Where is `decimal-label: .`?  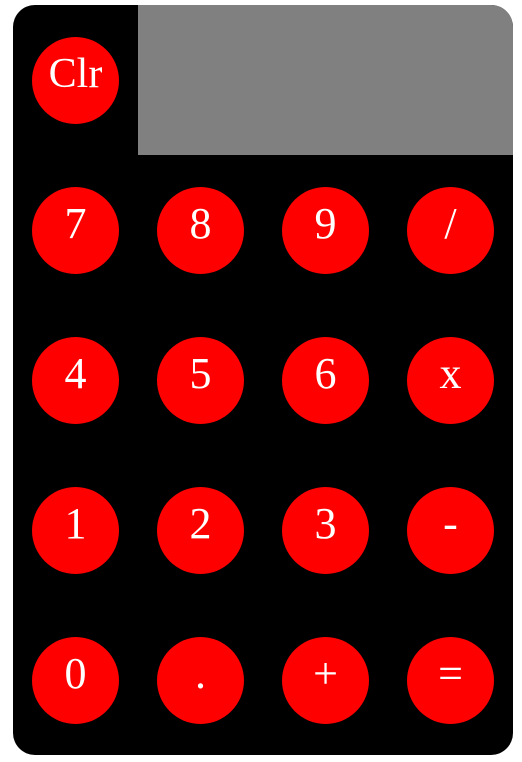 decimal-label: . is located at coordinates (200, 673).